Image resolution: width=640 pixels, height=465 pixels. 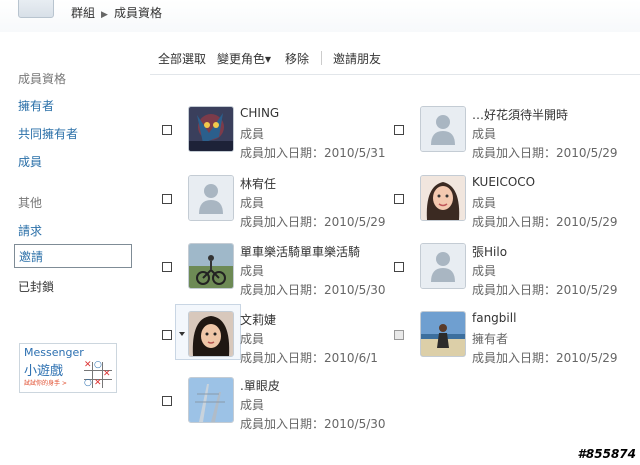 I want to click on ad-subtitle: 小遊戲, so click(x=44, y=371).